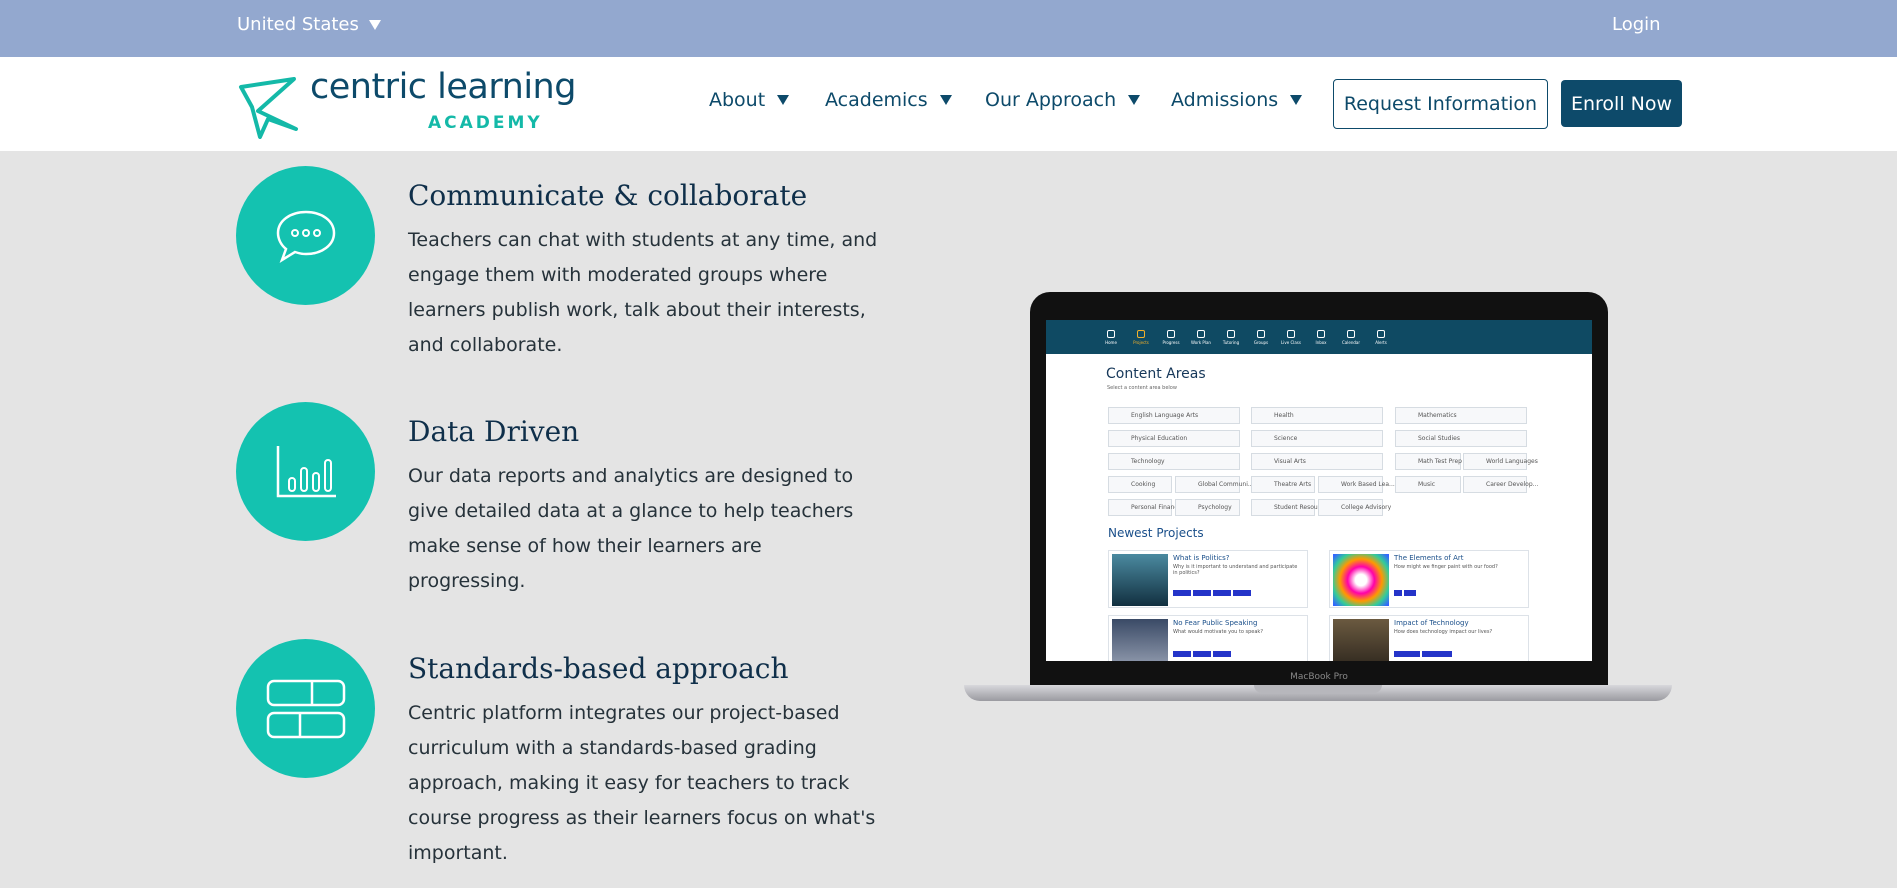 Image resolution: width=1897 pixels, height=888 pixels. What do you see at coordinates (1156, 533) in the screenshot?
I see `newest-projects-title: Newest Projects` at bounding box center [1156, 533].